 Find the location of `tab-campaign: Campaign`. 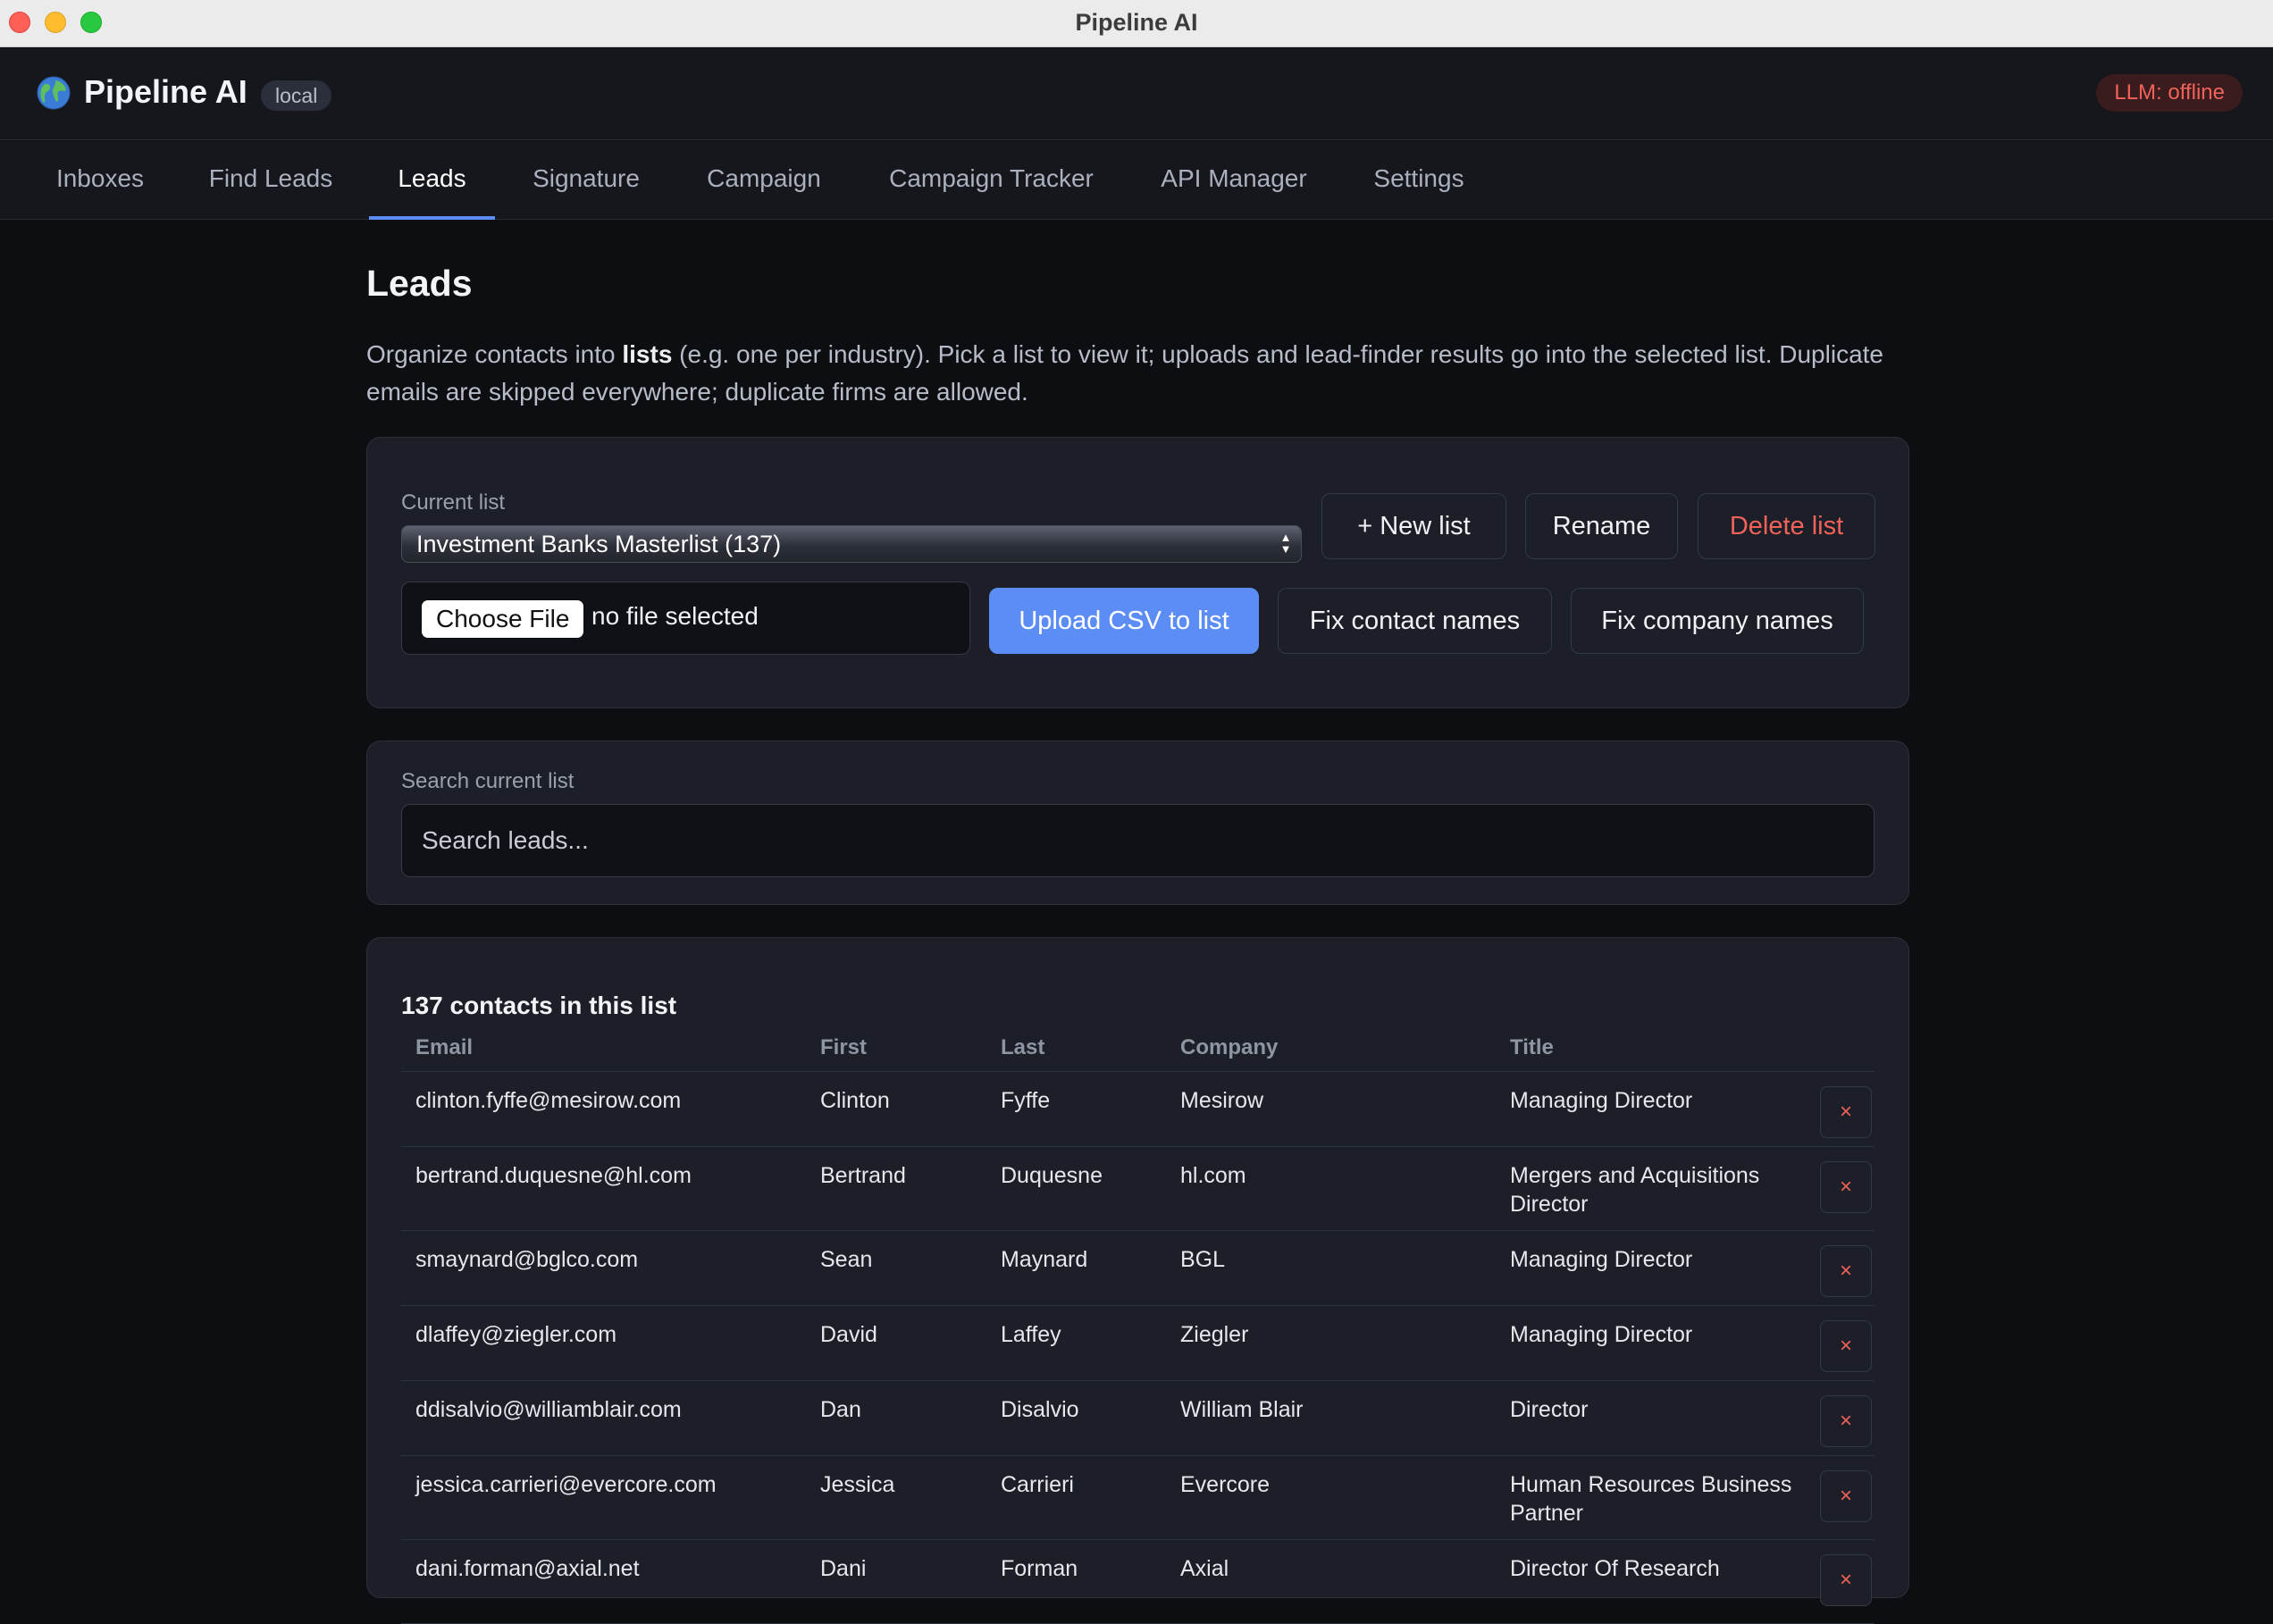

tab-campaign: Campaign is located at coordinates (764, 180).